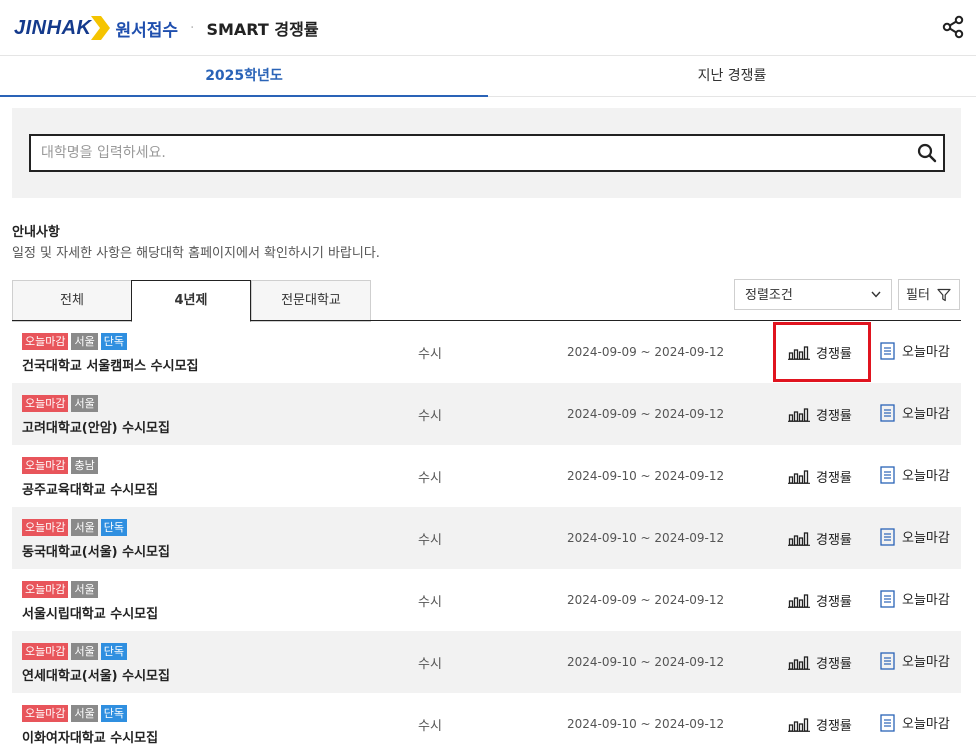 Image resolution: width=976 pixels, height=755 pixels. What do you see at coordinates (311, 301) in the screenshot?
I see `tab-college: 전문대학교` at bounding box center [311, 301].